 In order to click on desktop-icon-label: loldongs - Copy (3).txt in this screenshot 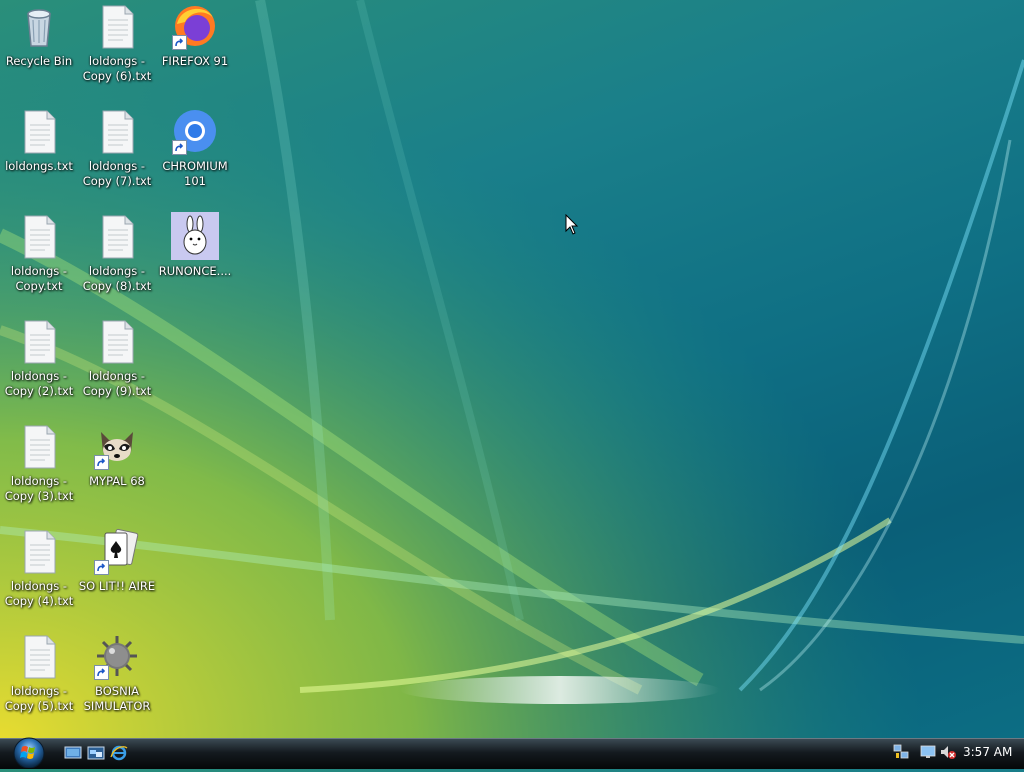, I will do `click(39, 488)`.